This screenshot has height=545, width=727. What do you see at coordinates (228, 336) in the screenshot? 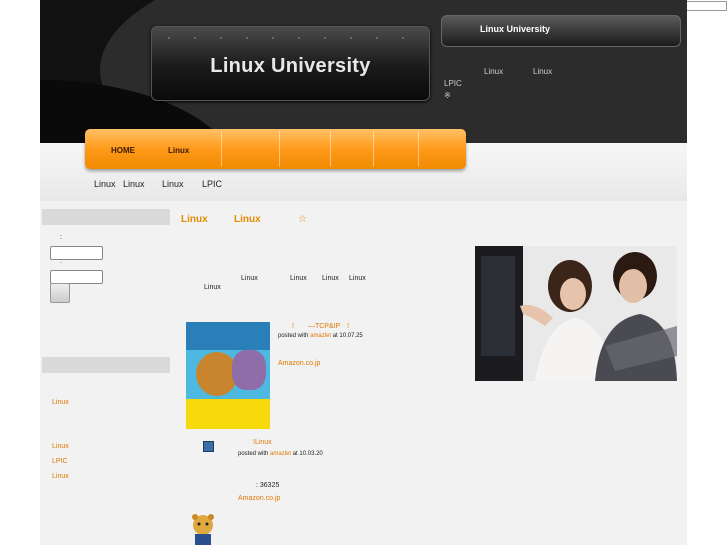
I see `book-title-band` at bounding box center [228, 336].